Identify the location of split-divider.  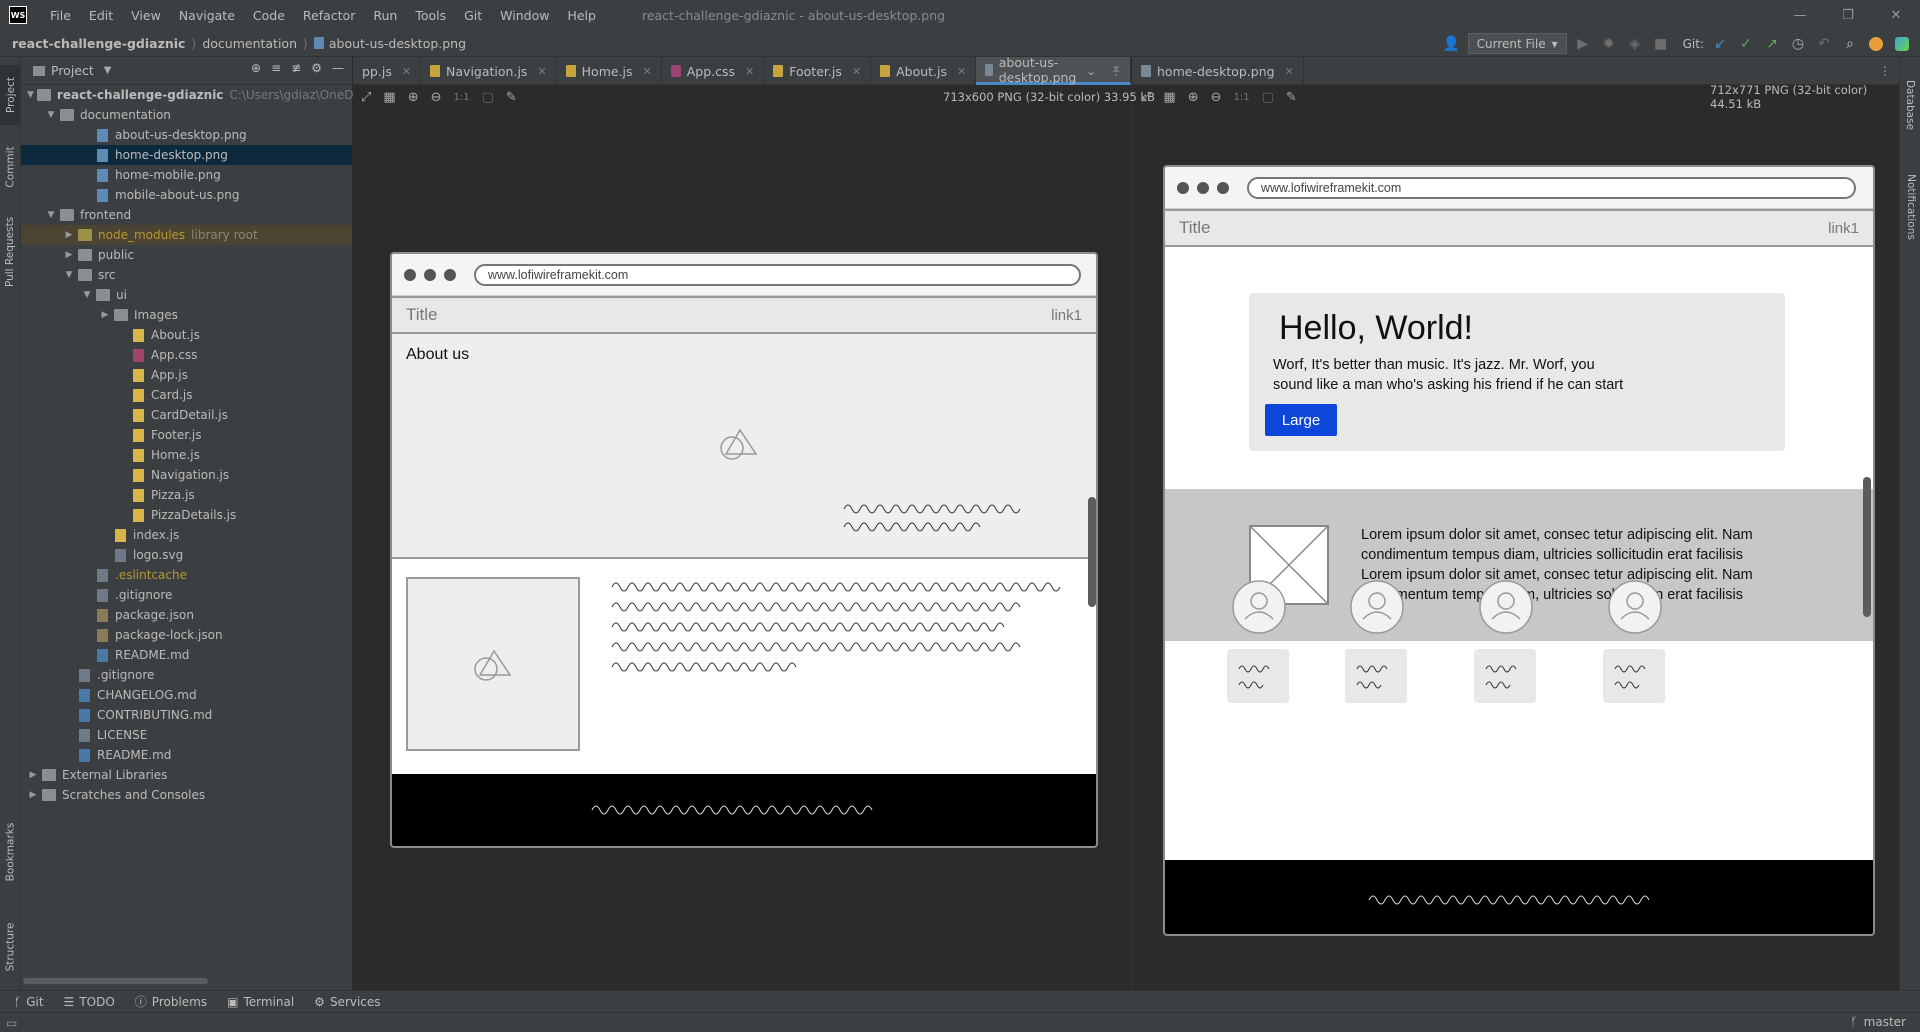
(1131, 537).